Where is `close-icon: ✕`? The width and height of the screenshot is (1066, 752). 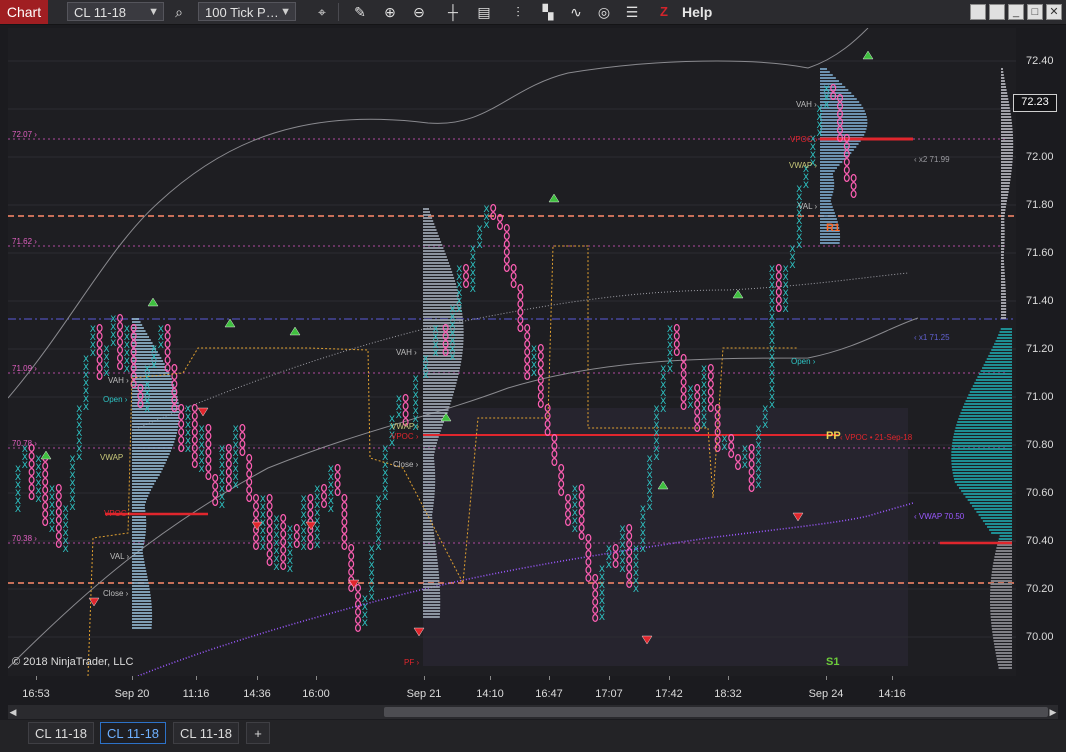
close-icon: ✕ is located at coordinates (1054, 12).